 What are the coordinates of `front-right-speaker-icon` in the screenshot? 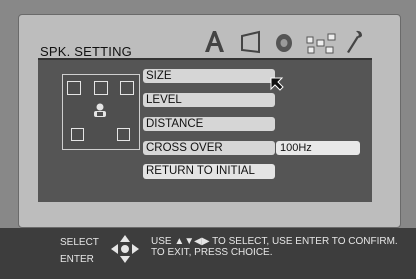 It's located at (127, 88).